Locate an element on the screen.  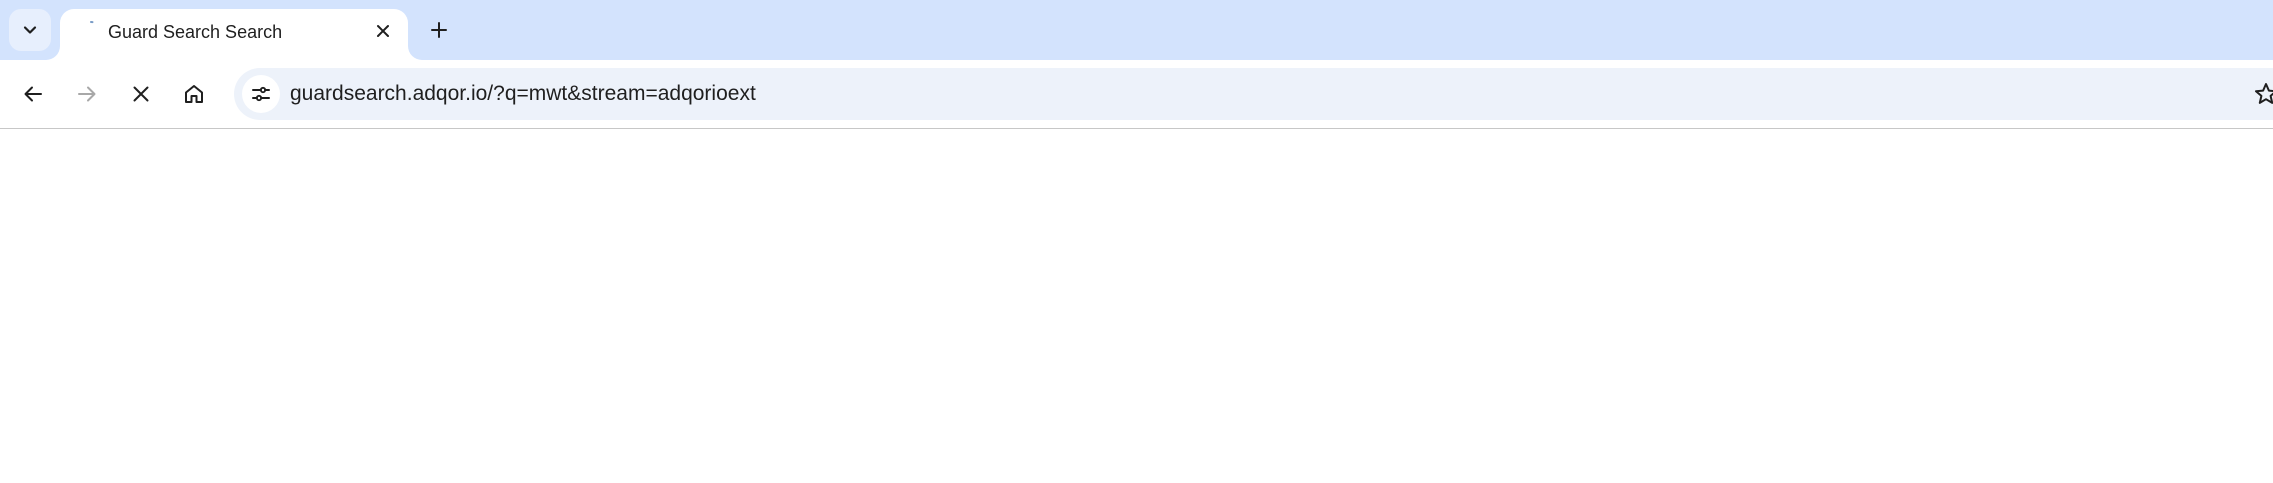
tab-active: Guard Search Search is located at coordinates (234, 34).